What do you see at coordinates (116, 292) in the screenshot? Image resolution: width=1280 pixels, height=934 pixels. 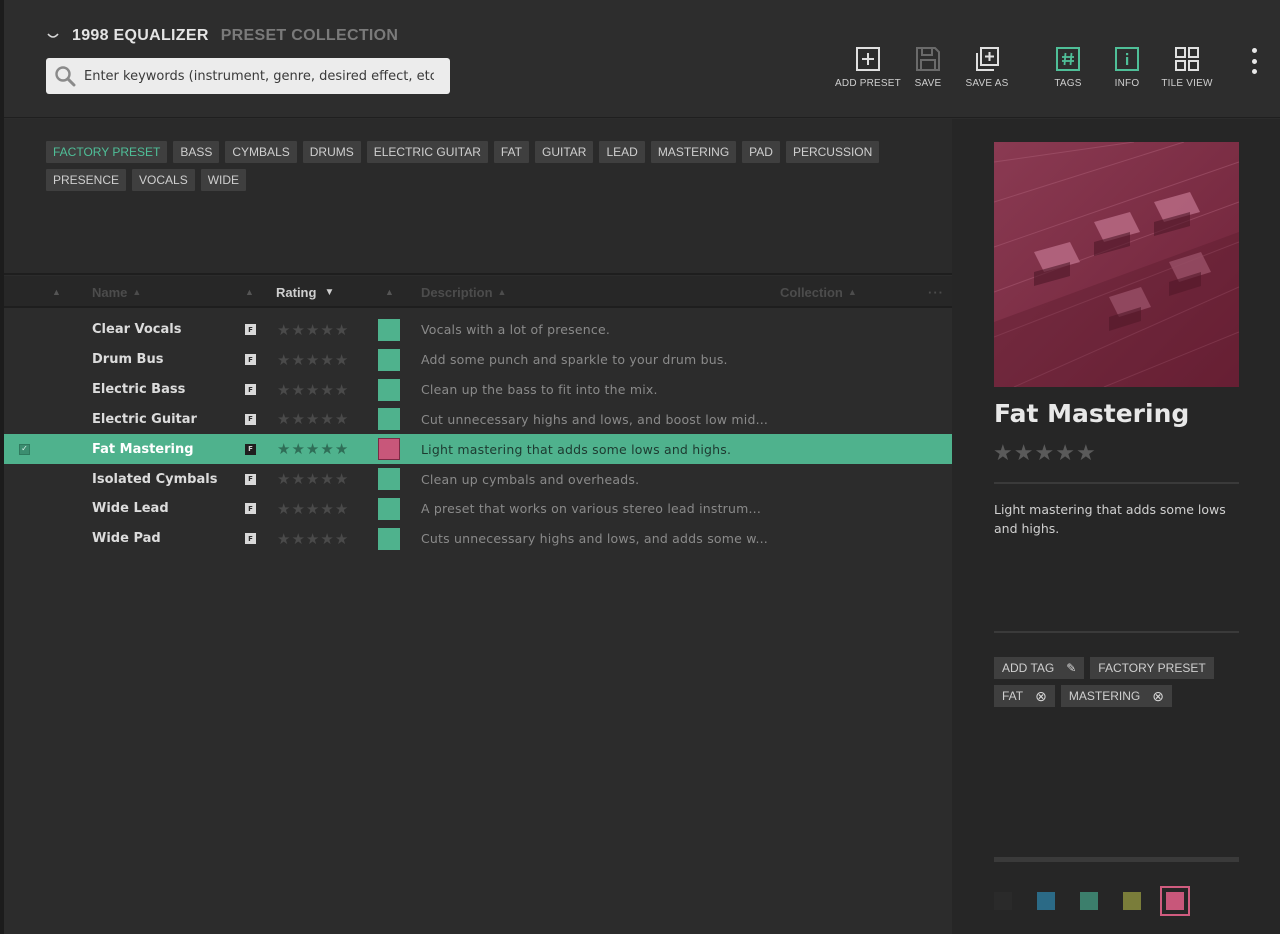 I see `name-column-header: Name ▲` at bounding box center [116, 292].